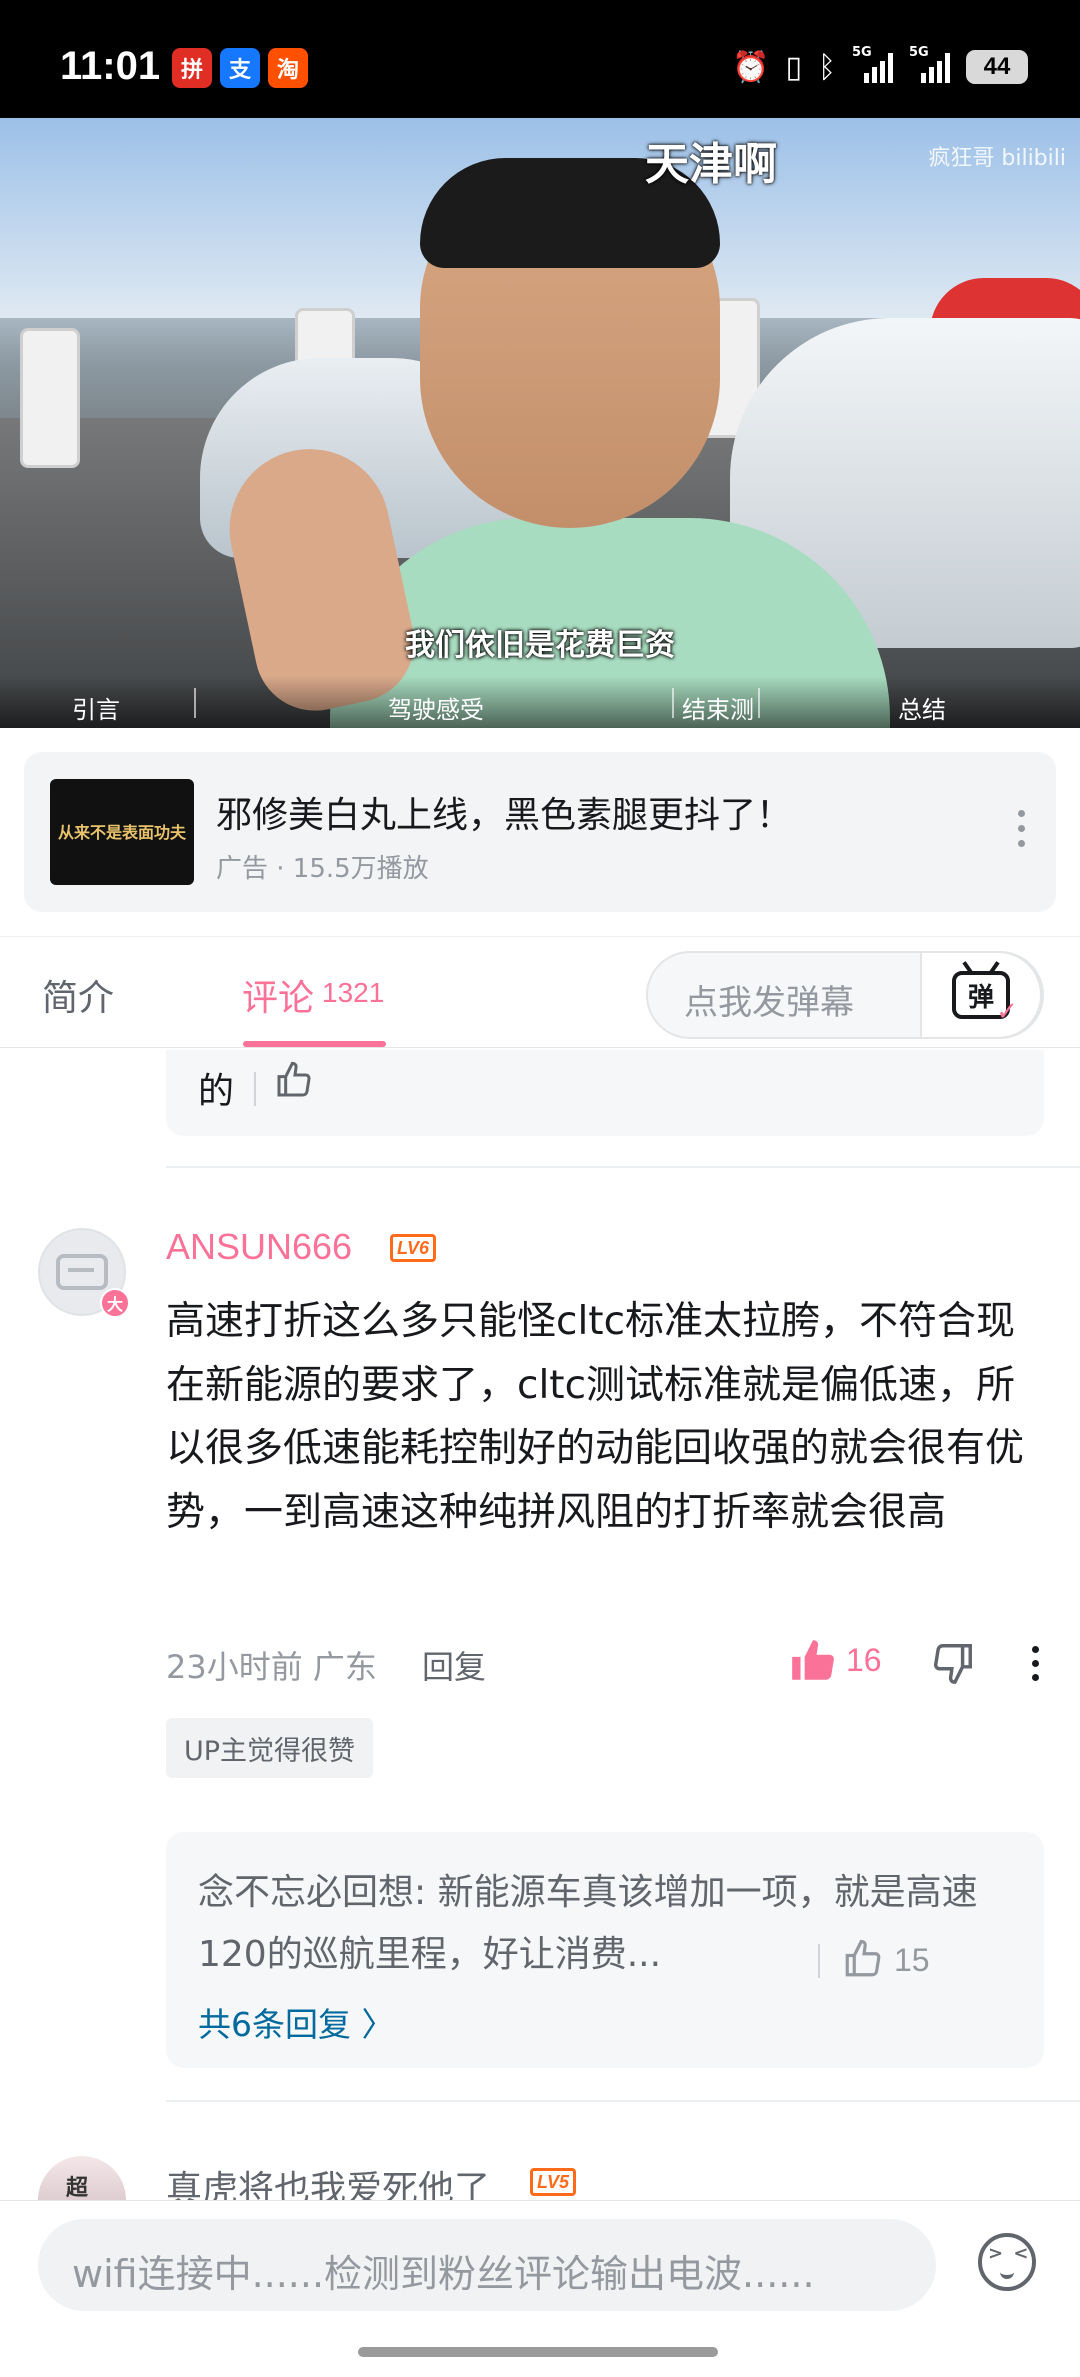 This screenshot has width=1080, height=2377. I want to click on signal-2-icon: 5G, so click(929, 64).